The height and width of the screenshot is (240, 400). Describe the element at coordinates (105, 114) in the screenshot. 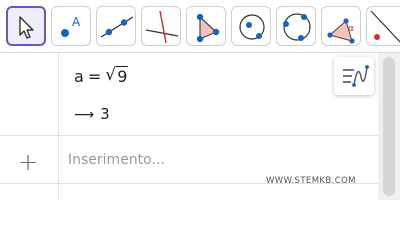

I see `output-number: 3` at that location.